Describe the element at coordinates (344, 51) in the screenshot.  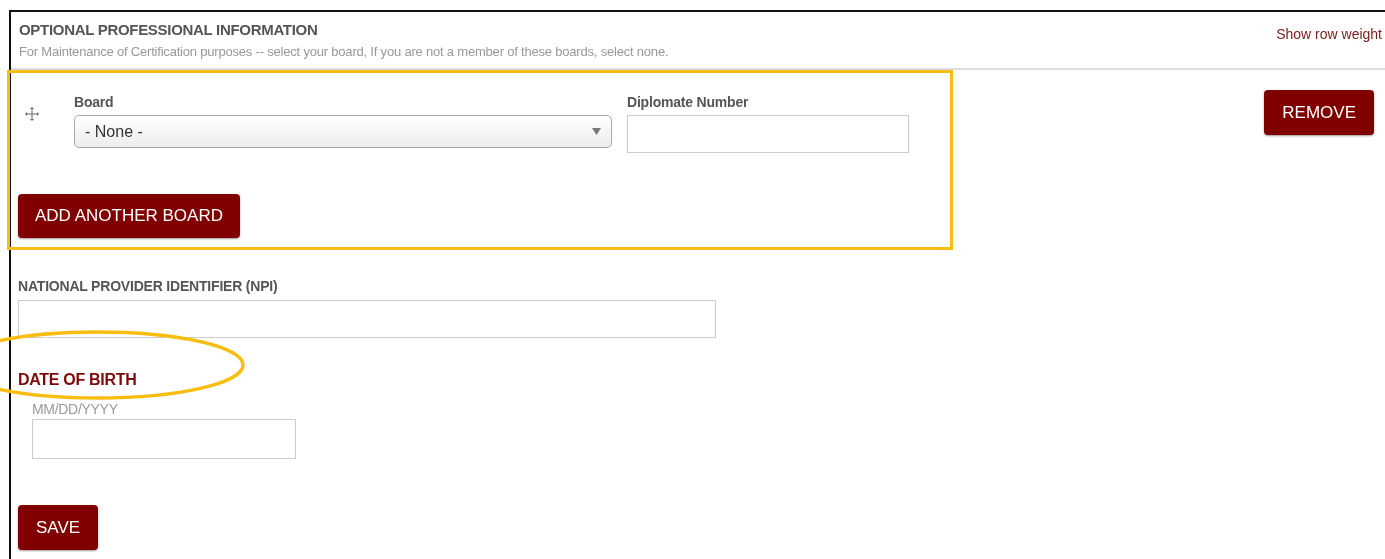
I see `section-description: For Maintenance of Certification purposes -- select your board, If you are not a member of these boards, select none.` at that location.